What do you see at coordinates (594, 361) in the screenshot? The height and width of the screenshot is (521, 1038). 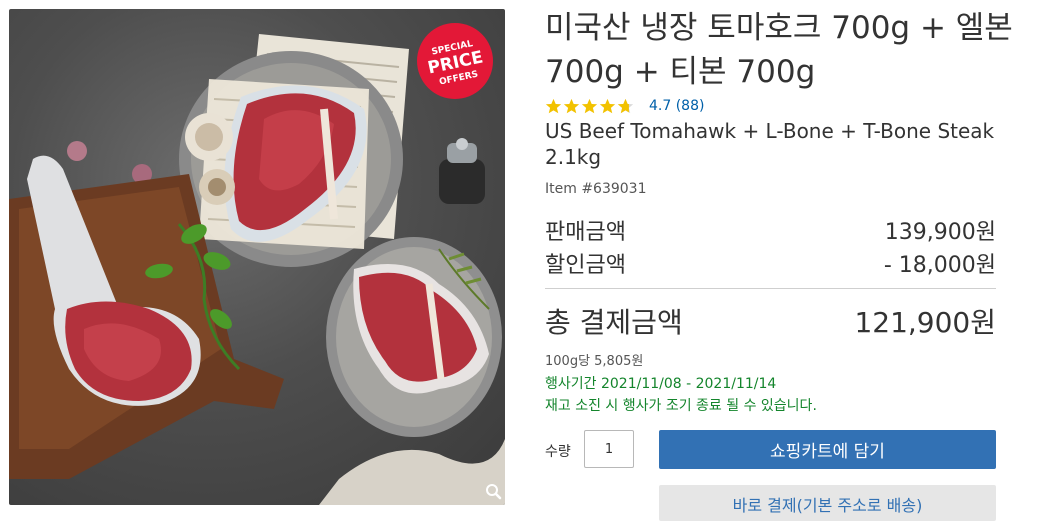 I see `unit-price: 100g당 5,805원` at bounding box center [594, 361].